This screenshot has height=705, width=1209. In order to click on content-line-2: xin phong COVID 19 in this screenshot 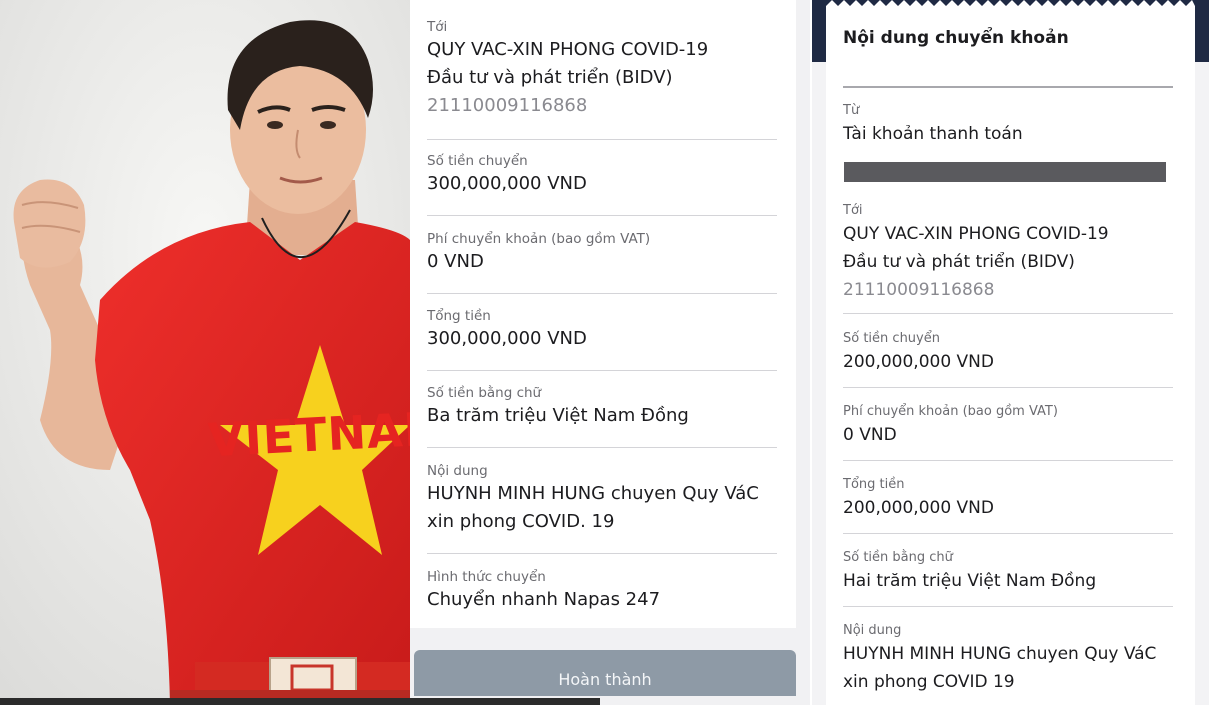, I will do `click(929, 682)`.